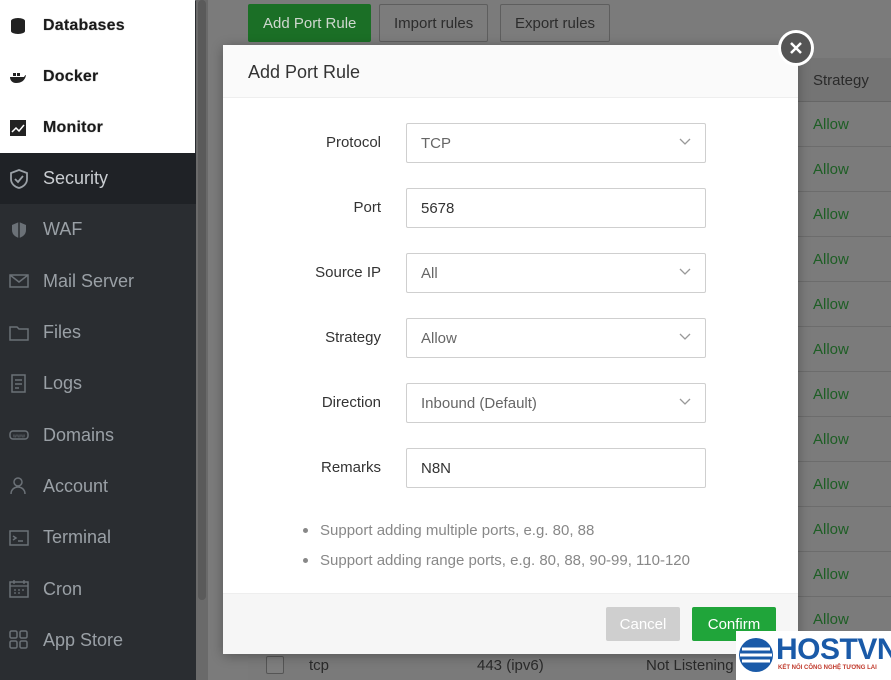 The image size is (891, 680). I want to click on sidebar-item-account: Account, so click(98, 486).